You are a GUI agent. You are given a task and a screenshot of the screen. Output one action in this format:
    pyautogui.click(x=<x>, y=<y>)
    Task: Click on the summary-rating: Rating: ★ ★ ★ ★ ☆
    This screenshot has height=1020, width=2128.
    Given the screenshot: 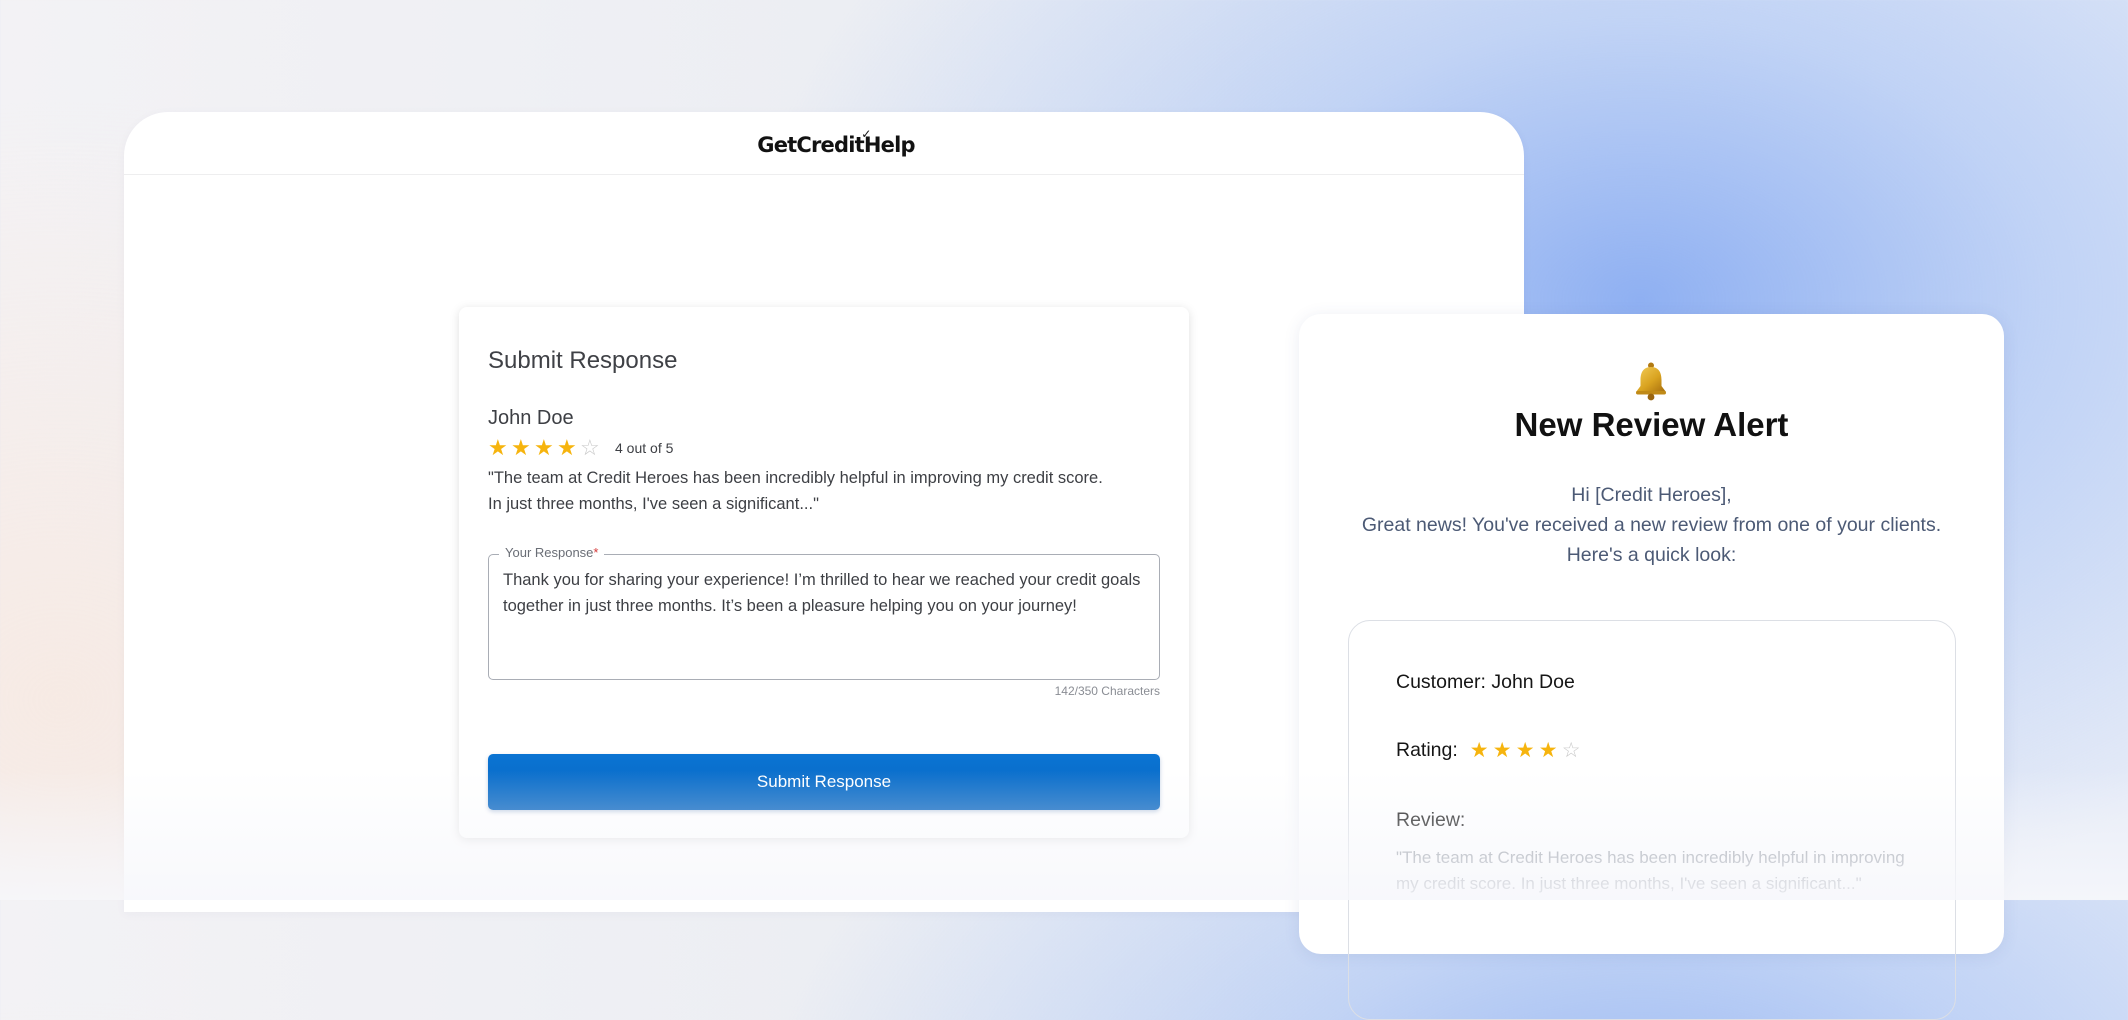 What is the action you would take?
    pyautogui.click(x=1490, y=750)
    